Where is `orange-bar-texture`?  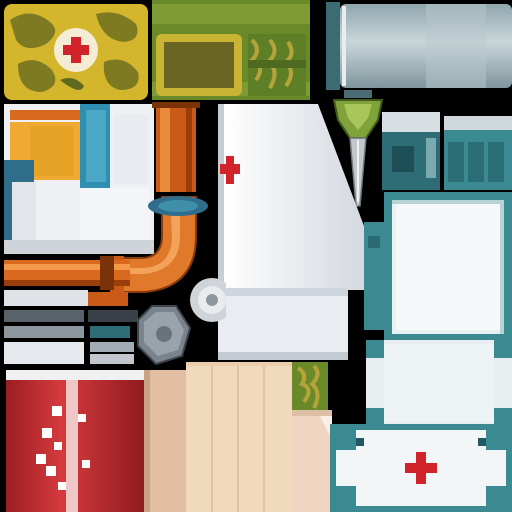
orange-bar-texture is located at coordinates (176, 147).